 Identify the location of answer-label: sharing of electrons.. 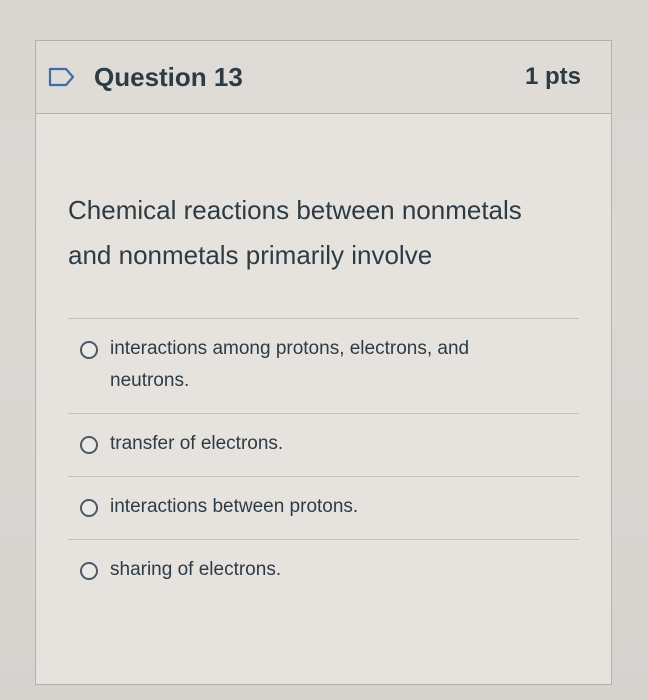
(196, 569).